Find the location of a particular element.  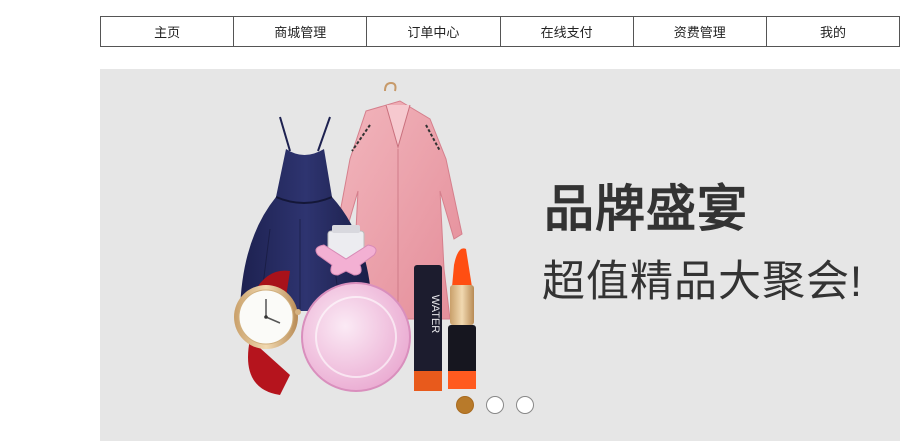

nav-item-home: 主页 is located at coordinates (168, 31).